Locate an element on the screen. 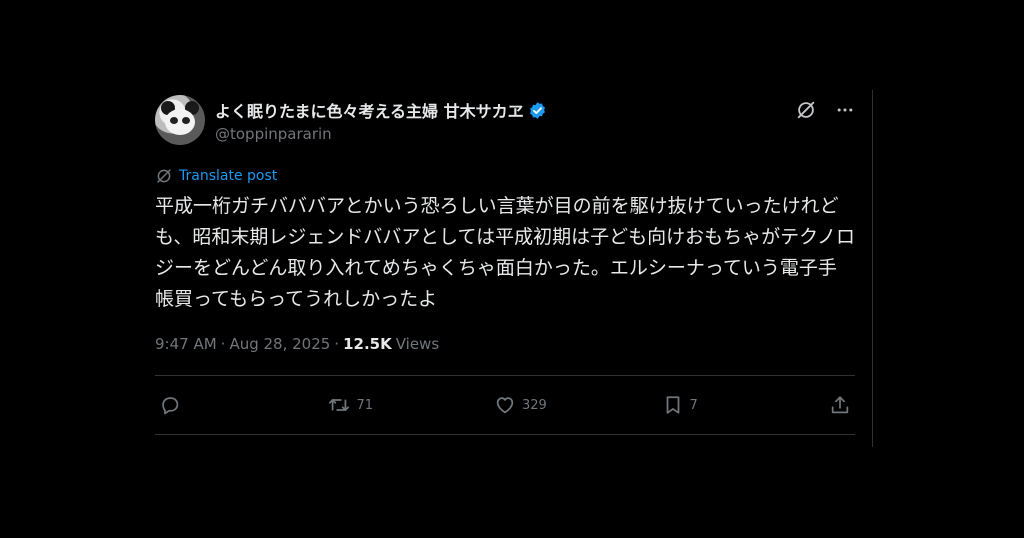  translate-label: Translate post is located at coordinates (228, 176).